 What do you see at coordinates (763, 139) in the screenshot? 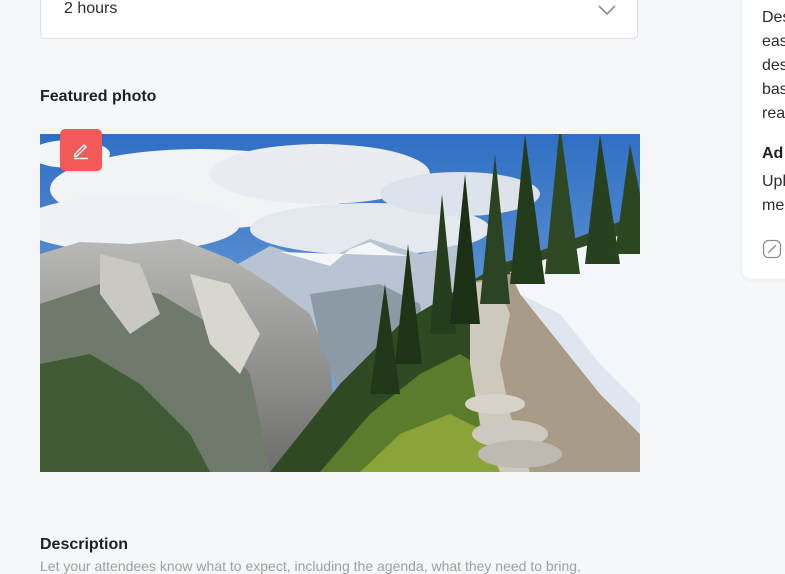
I see `tips-card: Des eas des bas rea Ad Upl me` at bounding box center [763, 139].